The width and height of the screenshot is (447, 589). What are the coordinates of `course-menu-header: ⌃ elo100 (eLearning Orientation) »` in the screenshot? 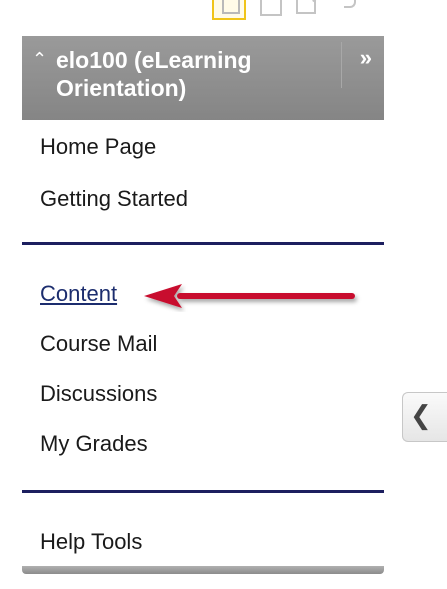 It's located at (203, 78).